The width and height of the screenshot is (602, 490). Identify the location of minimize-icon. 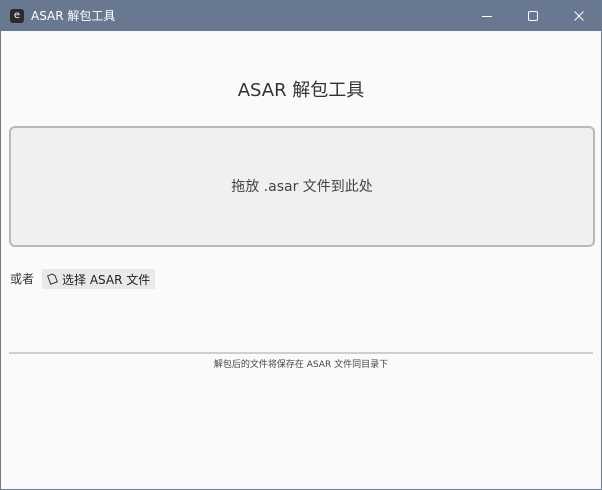
(487, 16).